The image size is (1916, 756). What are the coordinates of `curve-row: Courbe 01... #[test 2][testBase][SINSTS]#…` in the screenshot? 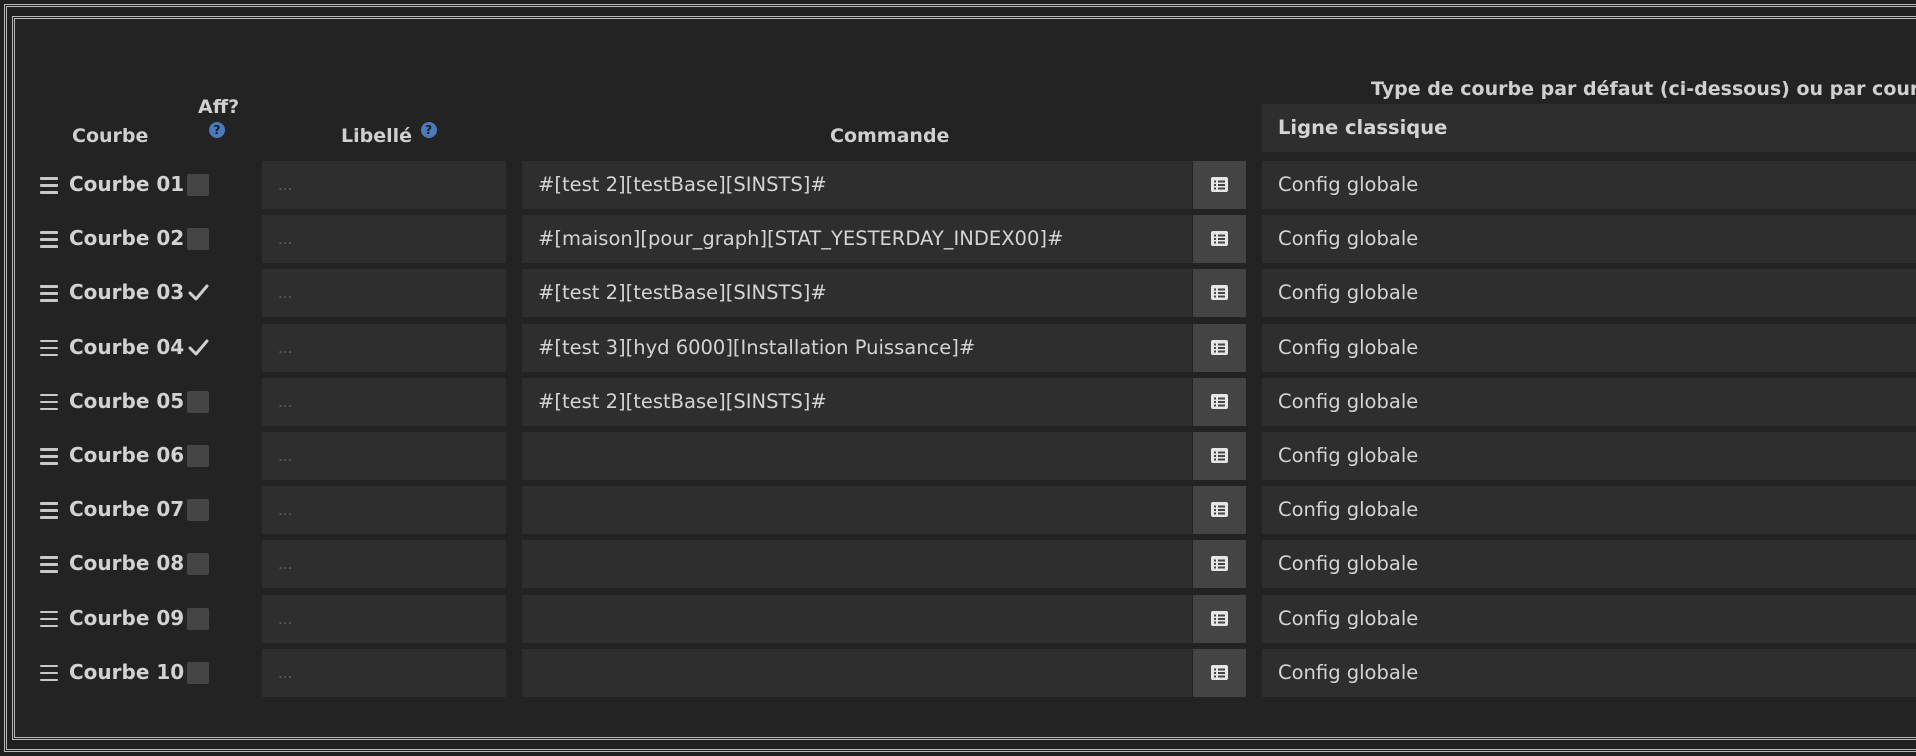 It's located at (958, 185).